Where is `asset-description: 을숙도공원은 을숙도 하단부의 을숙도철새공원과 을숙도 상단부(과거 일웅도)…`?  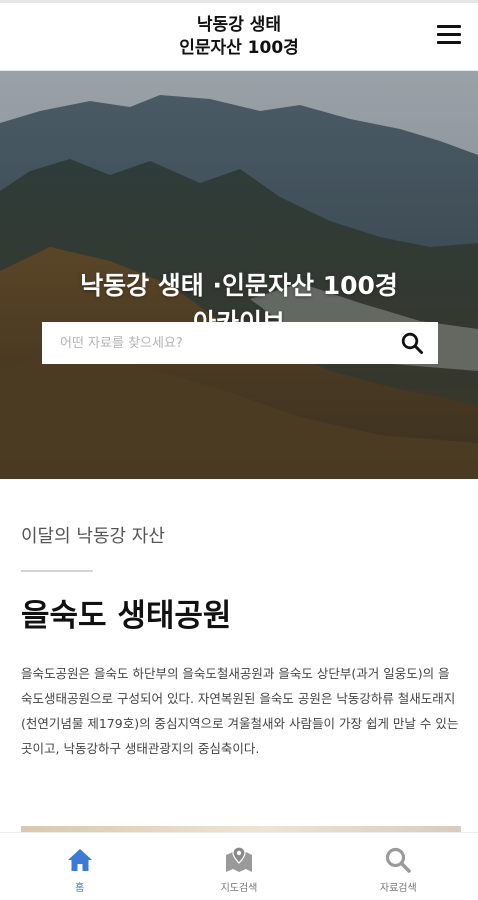 asset-description: 을숙도공원은 을숙도 하단부의 을숙도철새공원과 을숙도 상단부(과거 일웅도)… is located at coordinates (240, 711).